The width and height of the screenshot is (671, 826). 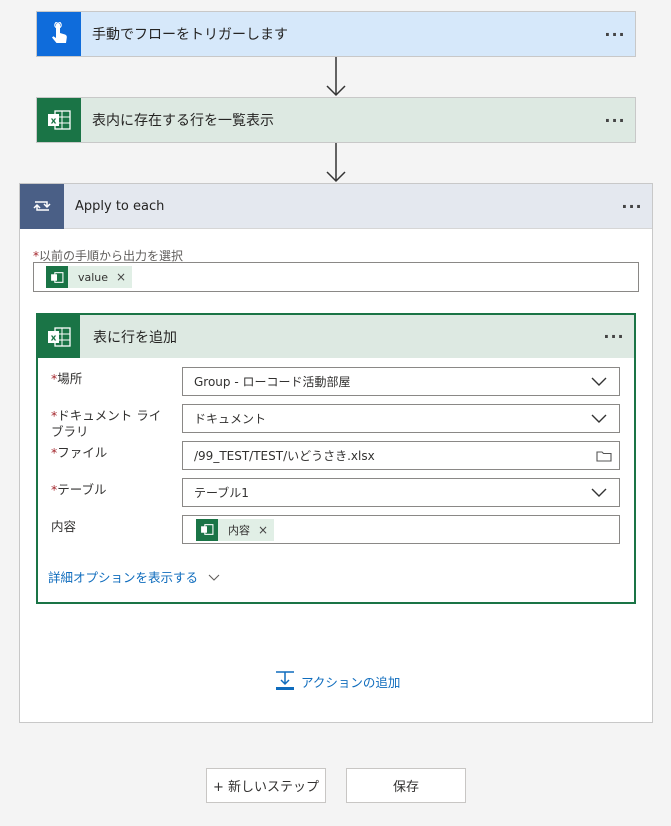 I want to click on list-rows-more-icon: ···, so click(x=615, y=120).